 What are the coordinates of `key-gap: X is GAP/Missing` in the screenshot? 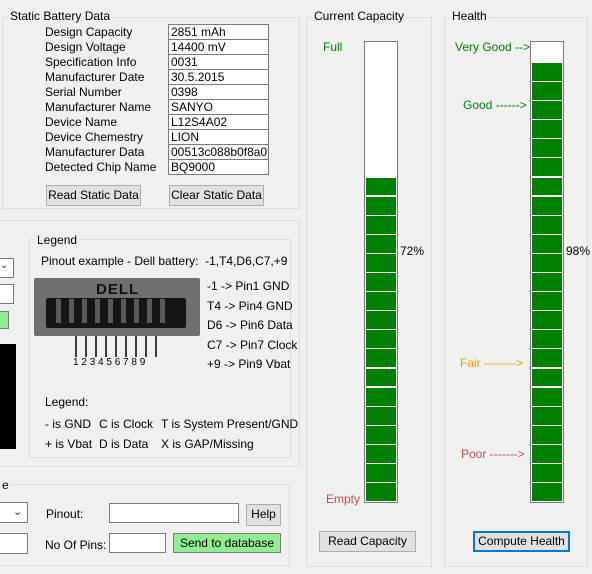 It's located at (207, 444).